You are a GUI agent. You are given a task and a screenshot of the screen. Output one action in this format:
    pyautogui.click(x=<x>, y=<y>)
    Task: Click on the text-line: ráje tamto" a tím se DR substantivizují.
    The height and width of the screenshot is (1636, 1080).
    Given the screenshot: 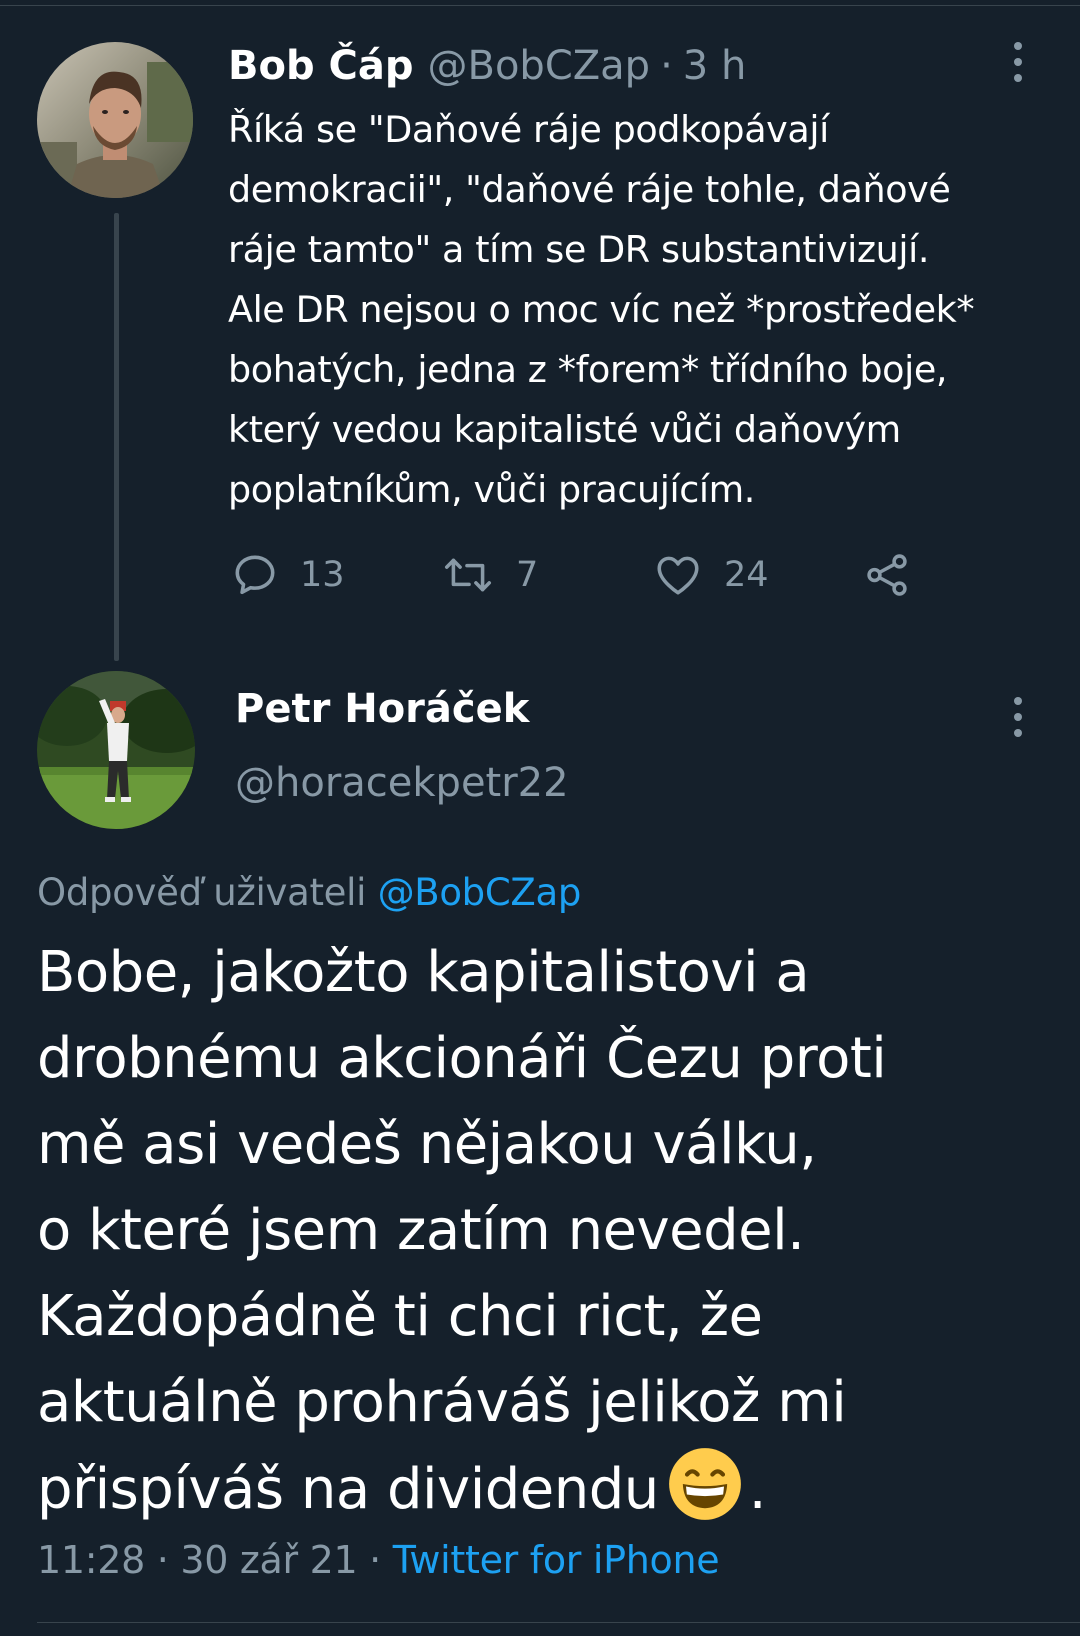 What is the action you would take?
    pyautogui.click(x=579, y=249)
    